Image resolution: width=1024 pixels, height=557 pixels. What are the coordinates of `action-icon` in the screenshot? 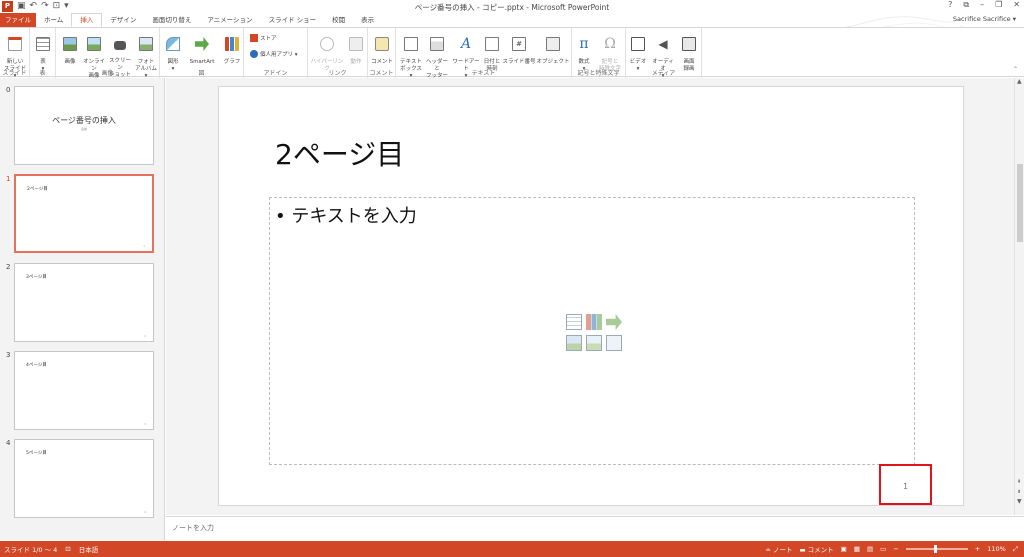 It's located at (356, 44).